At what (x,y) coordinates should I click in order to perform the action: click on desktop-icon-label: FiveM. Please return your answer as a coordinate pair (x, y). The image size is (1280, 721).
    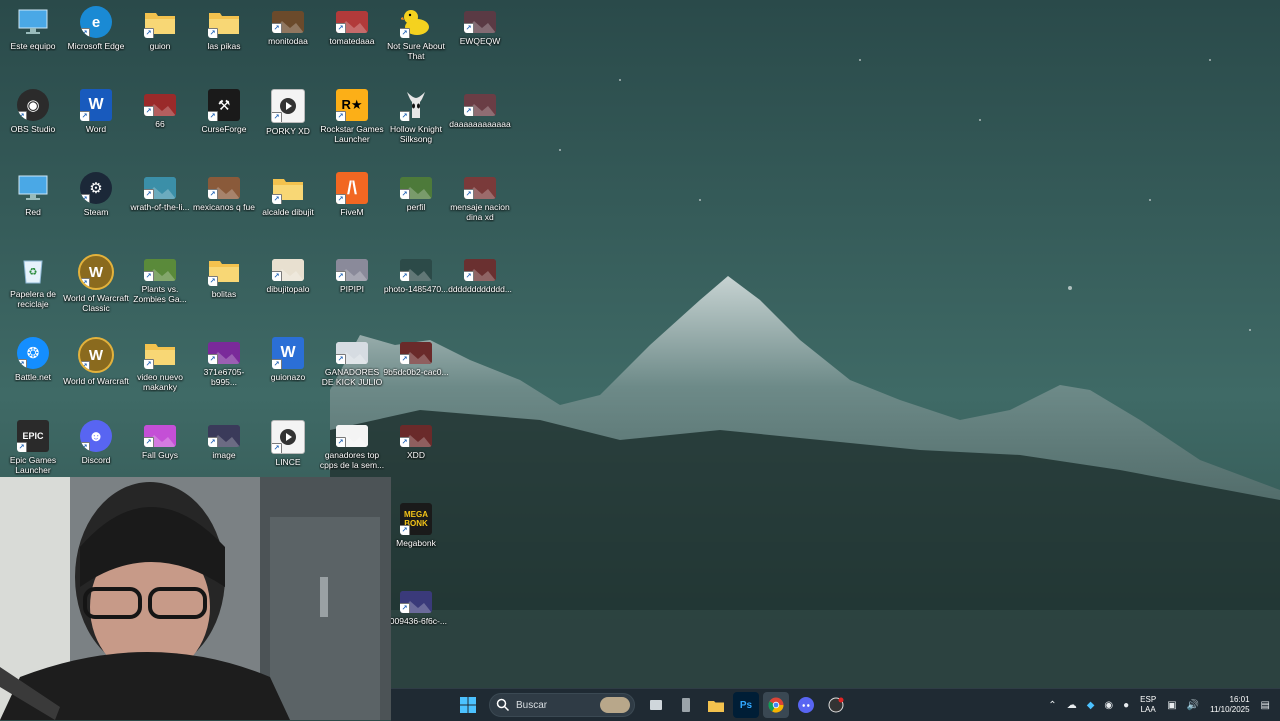
    Looking at the image, I should click on (352, 212).